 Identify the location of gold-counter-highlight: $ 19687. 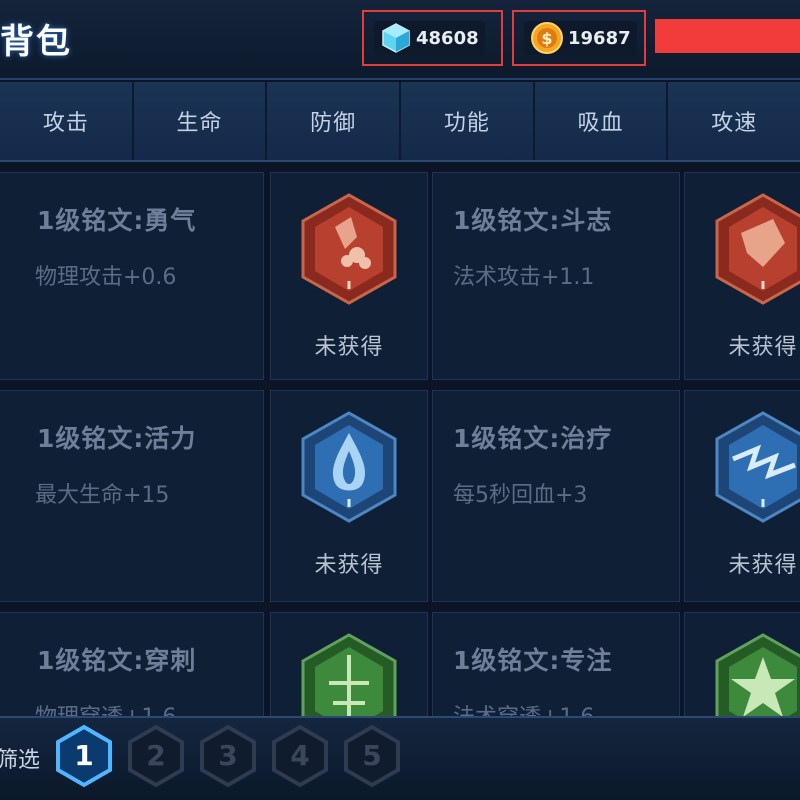
(579, 38).